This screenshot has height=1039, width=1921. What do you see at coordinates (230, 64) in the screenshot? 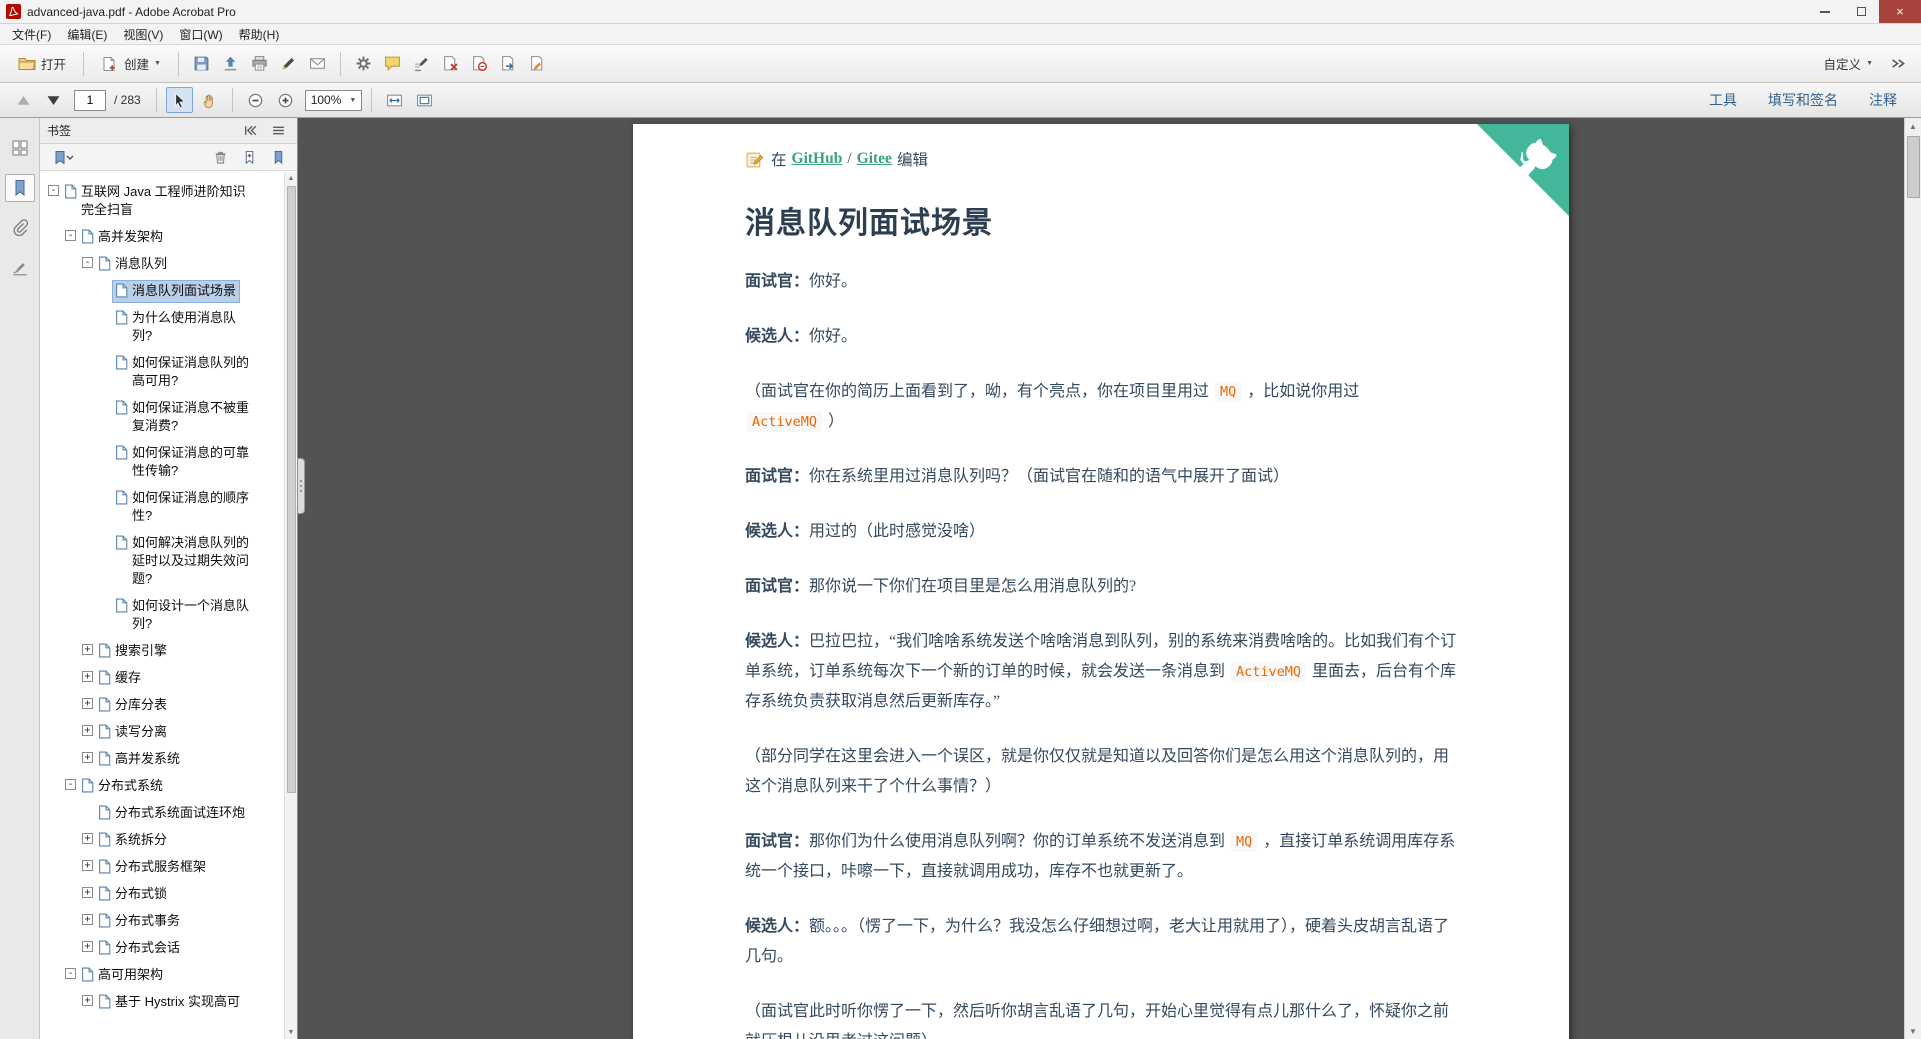
I see `share-button` at bounding box center [230, 64].